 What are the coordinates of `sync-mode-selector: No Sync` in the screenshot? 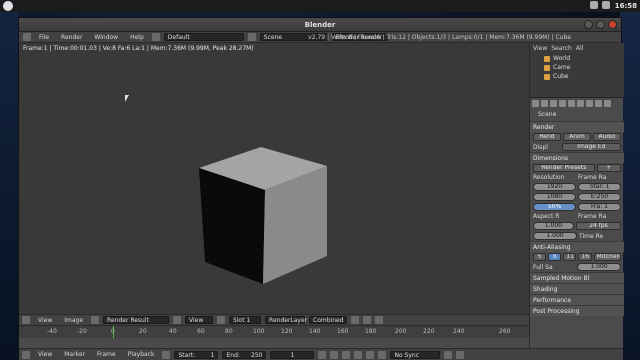 It's located at (415, 354).